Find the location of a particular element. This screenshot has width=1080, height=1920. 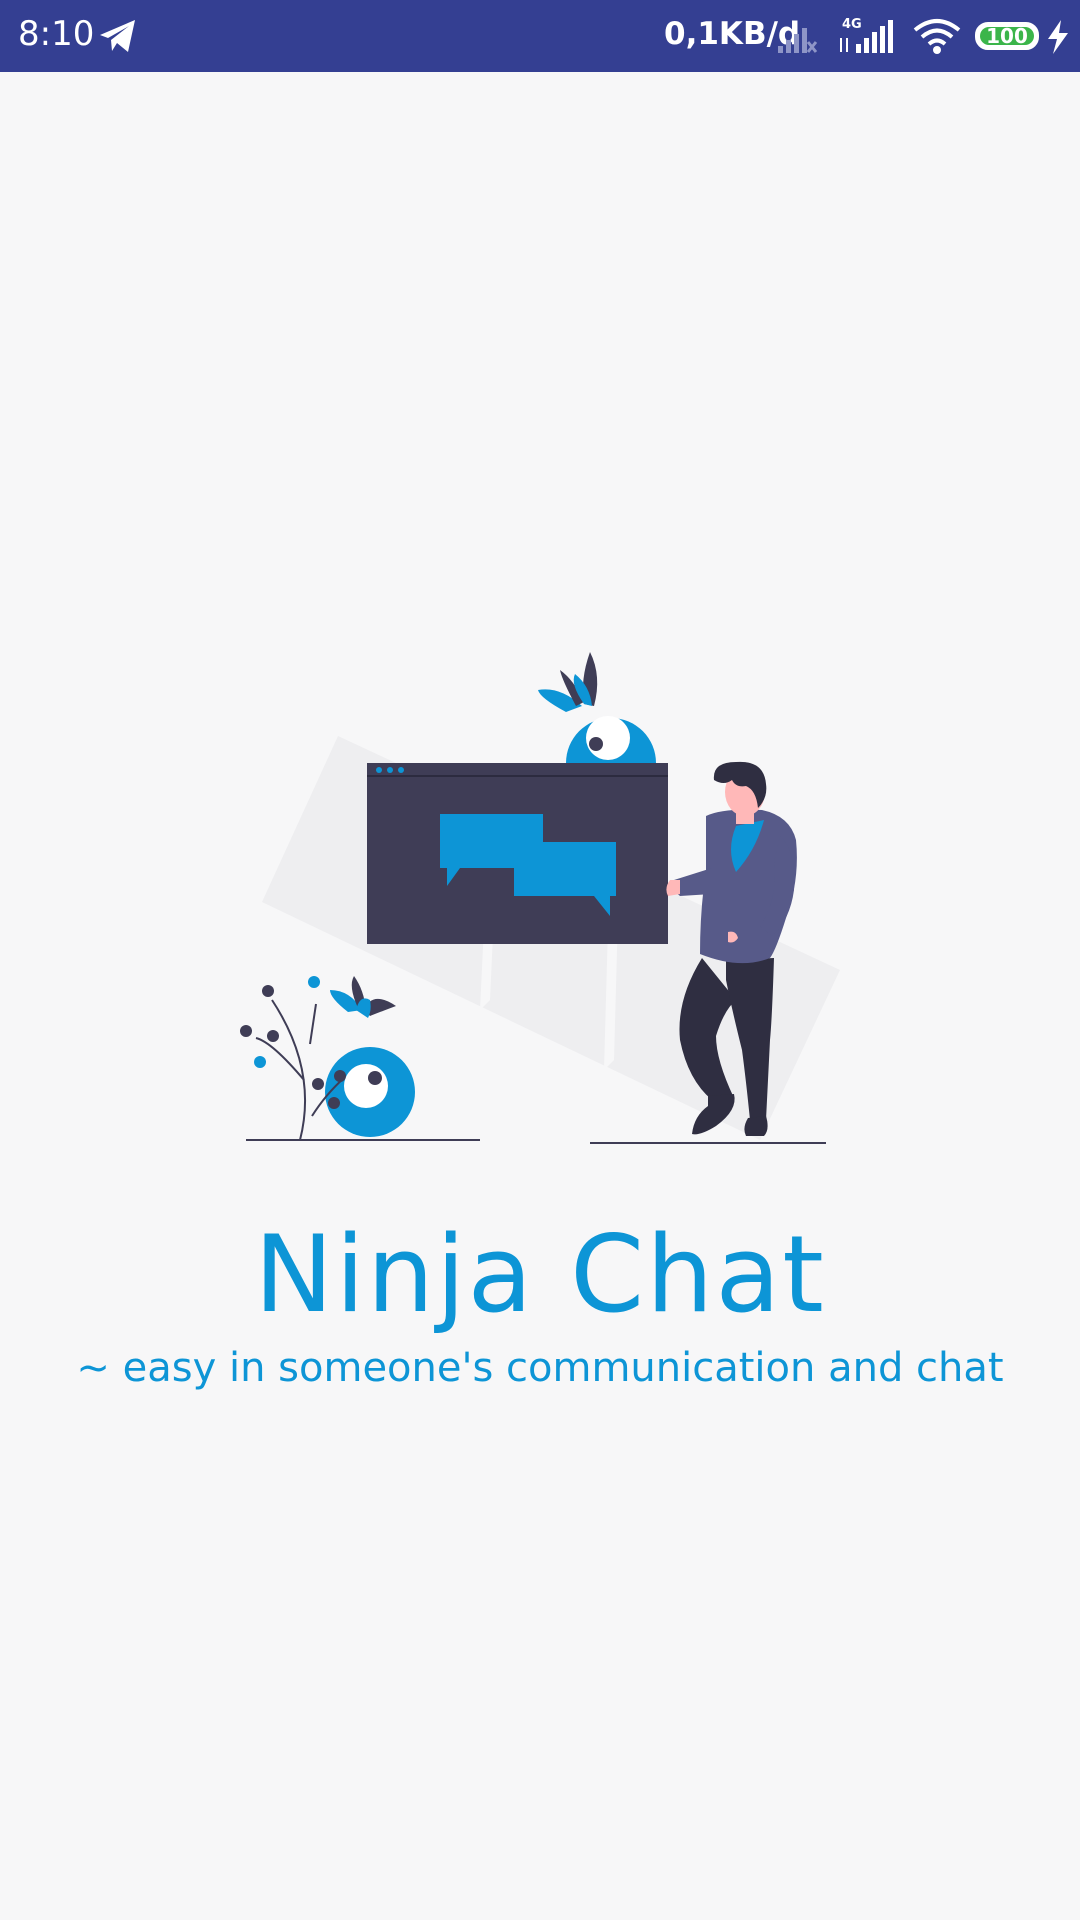

status-time: 8:10 is located at coordinates (56, 34).